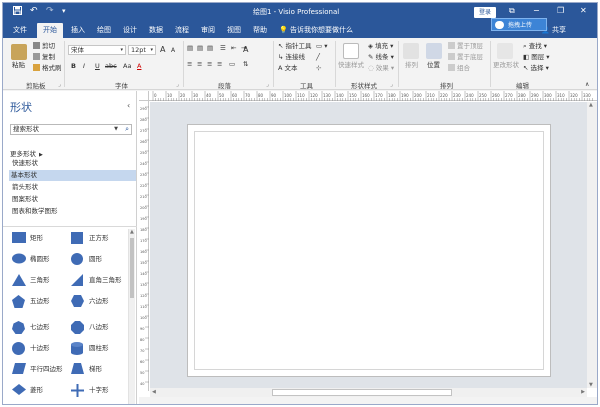 This screenshot has width=600, height=407. Describe the element at coordinates (536, 57) in the screenshot. I see `layers-button: ◧ 图层 ▾` at that location.